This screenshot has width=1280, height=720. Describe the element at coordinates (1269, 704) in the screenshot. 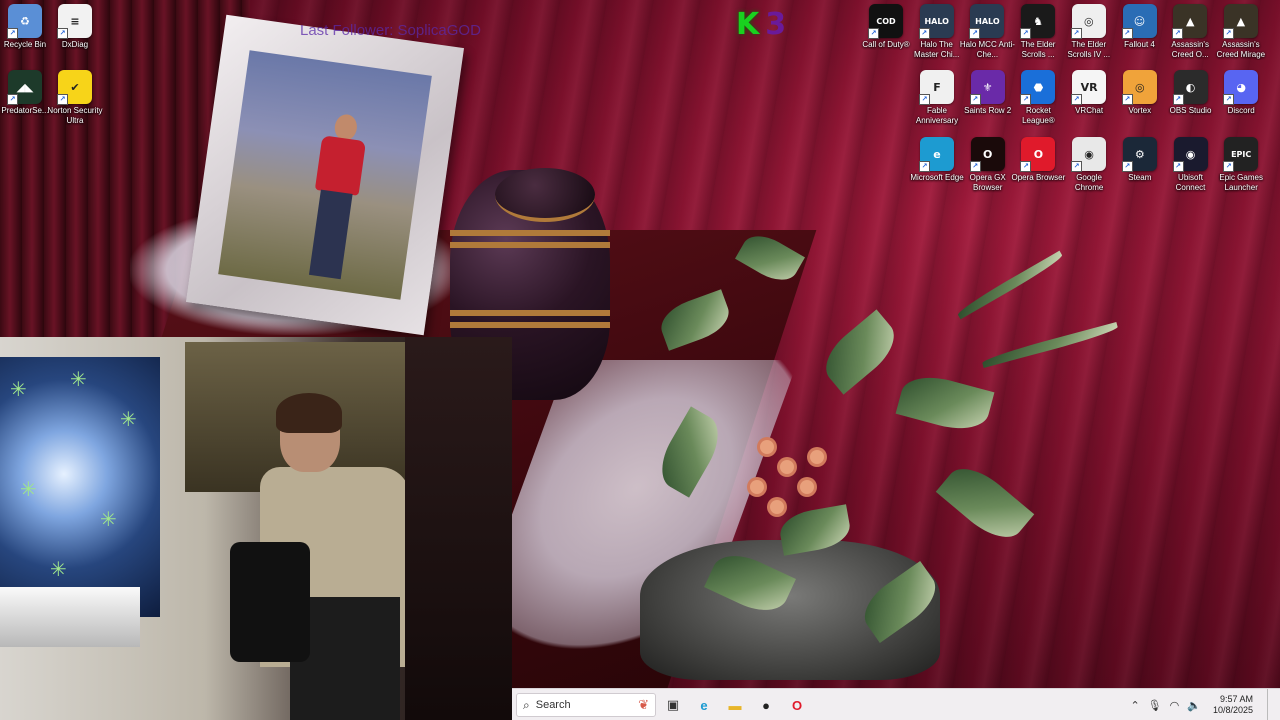

I see `show-desktop-button` at that location.